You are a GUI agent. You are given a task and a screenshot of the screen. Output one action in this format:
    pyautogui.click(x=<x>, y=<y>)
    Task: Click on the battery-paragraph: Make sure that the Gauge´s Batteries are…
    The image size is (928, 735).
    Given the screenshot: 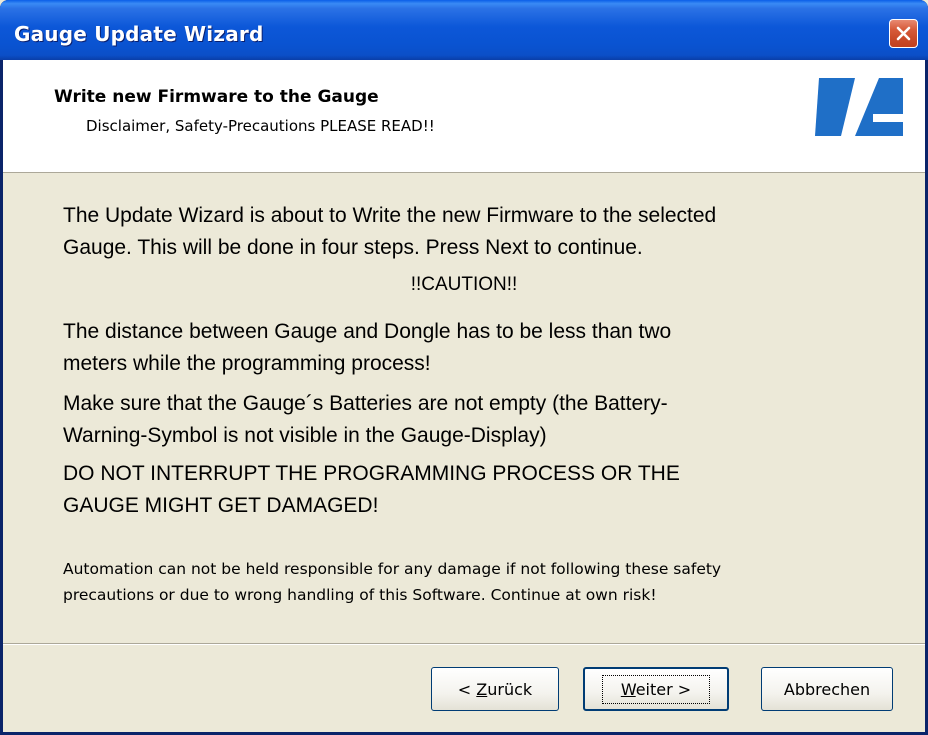 What is the action you would take?
    pyautogui.click(x=463, y=420)
    